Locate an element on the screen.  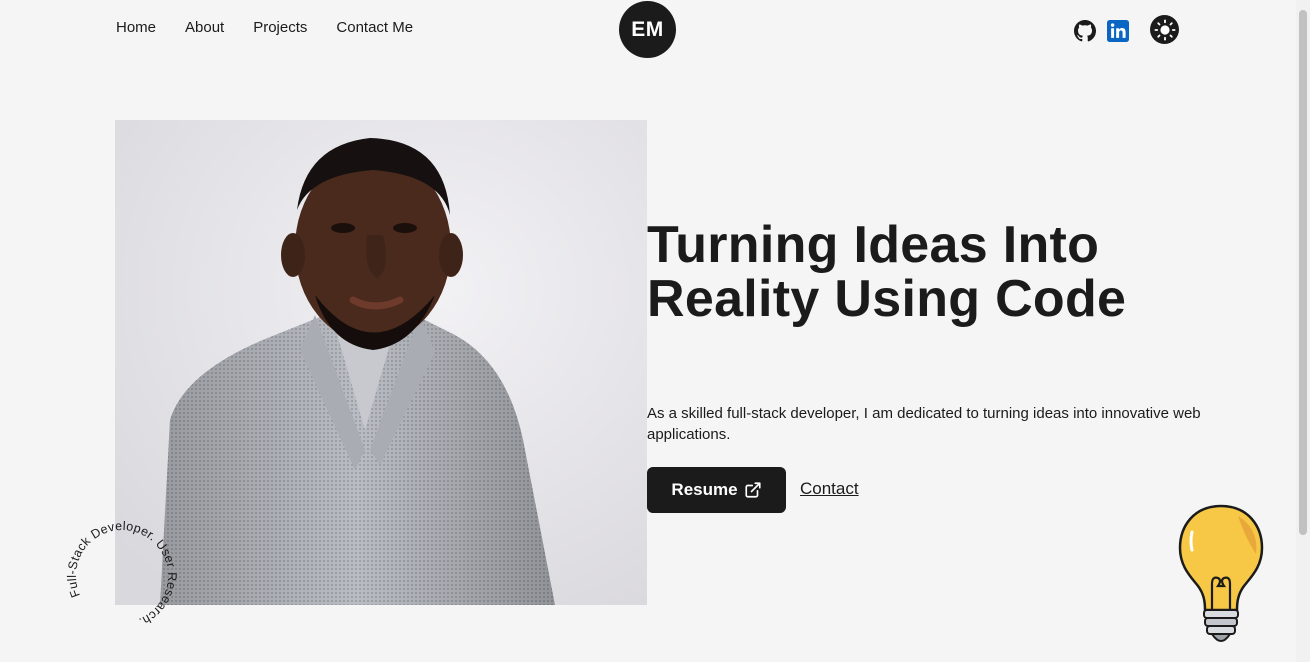
sun-icon is located at coordinates (1164, 29).